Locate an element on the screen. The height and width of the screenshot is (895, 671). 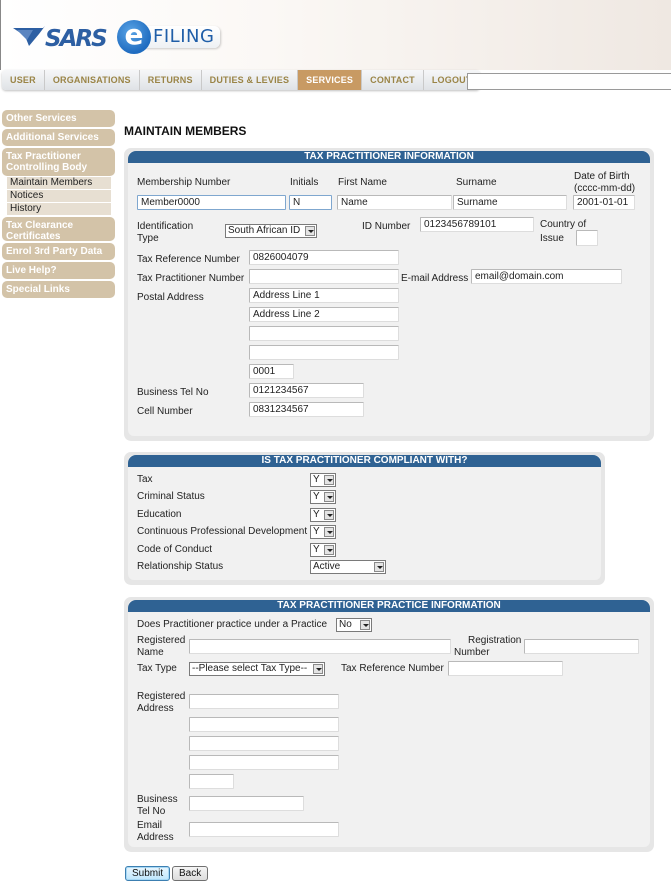
compliance-criminal-value: Y is located at coordinates (316, 496).